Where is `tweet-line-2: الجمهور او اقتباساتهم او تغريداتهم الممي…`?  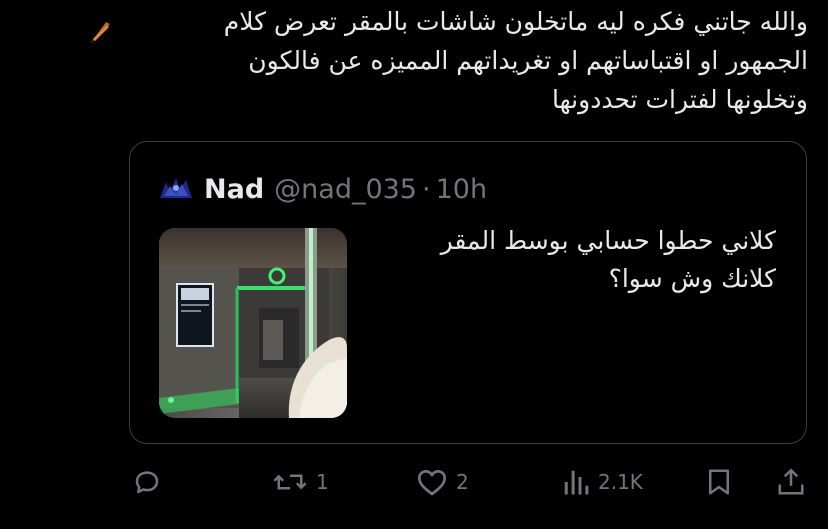
tweet-line-2: الجمهور او اقتباساتهم او تغريداتهم الممي… is located at coordinates (528, 60).